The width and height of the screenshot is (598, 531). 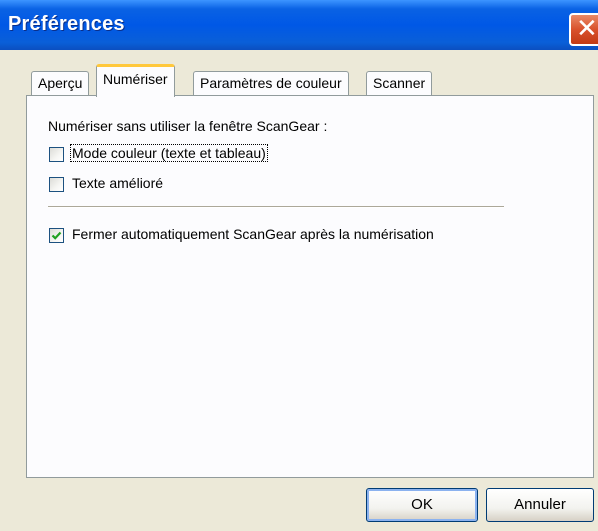 I want to click on tab-numeriser: Numériser, so click(x=135, y=80).